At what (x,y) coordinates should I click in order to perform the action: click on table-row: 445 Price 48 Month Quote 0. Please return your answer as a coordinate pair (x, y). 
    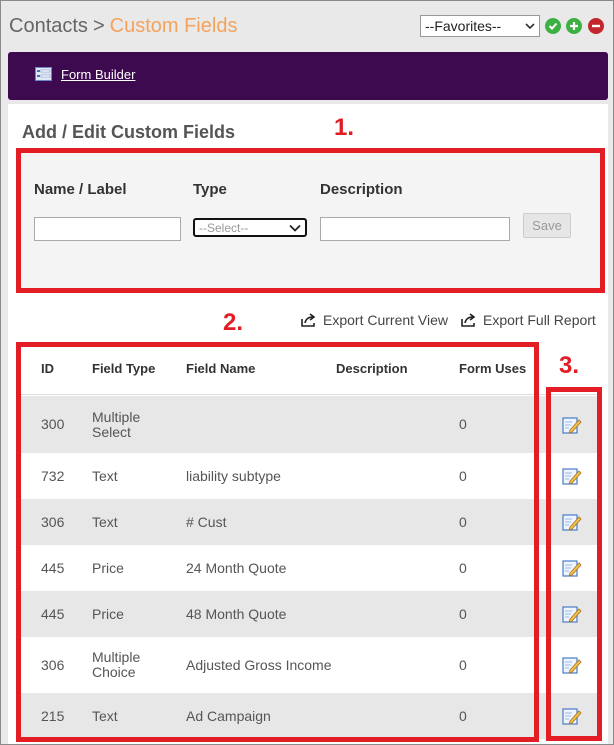
    Looking at the image, I should click on (308, 614).